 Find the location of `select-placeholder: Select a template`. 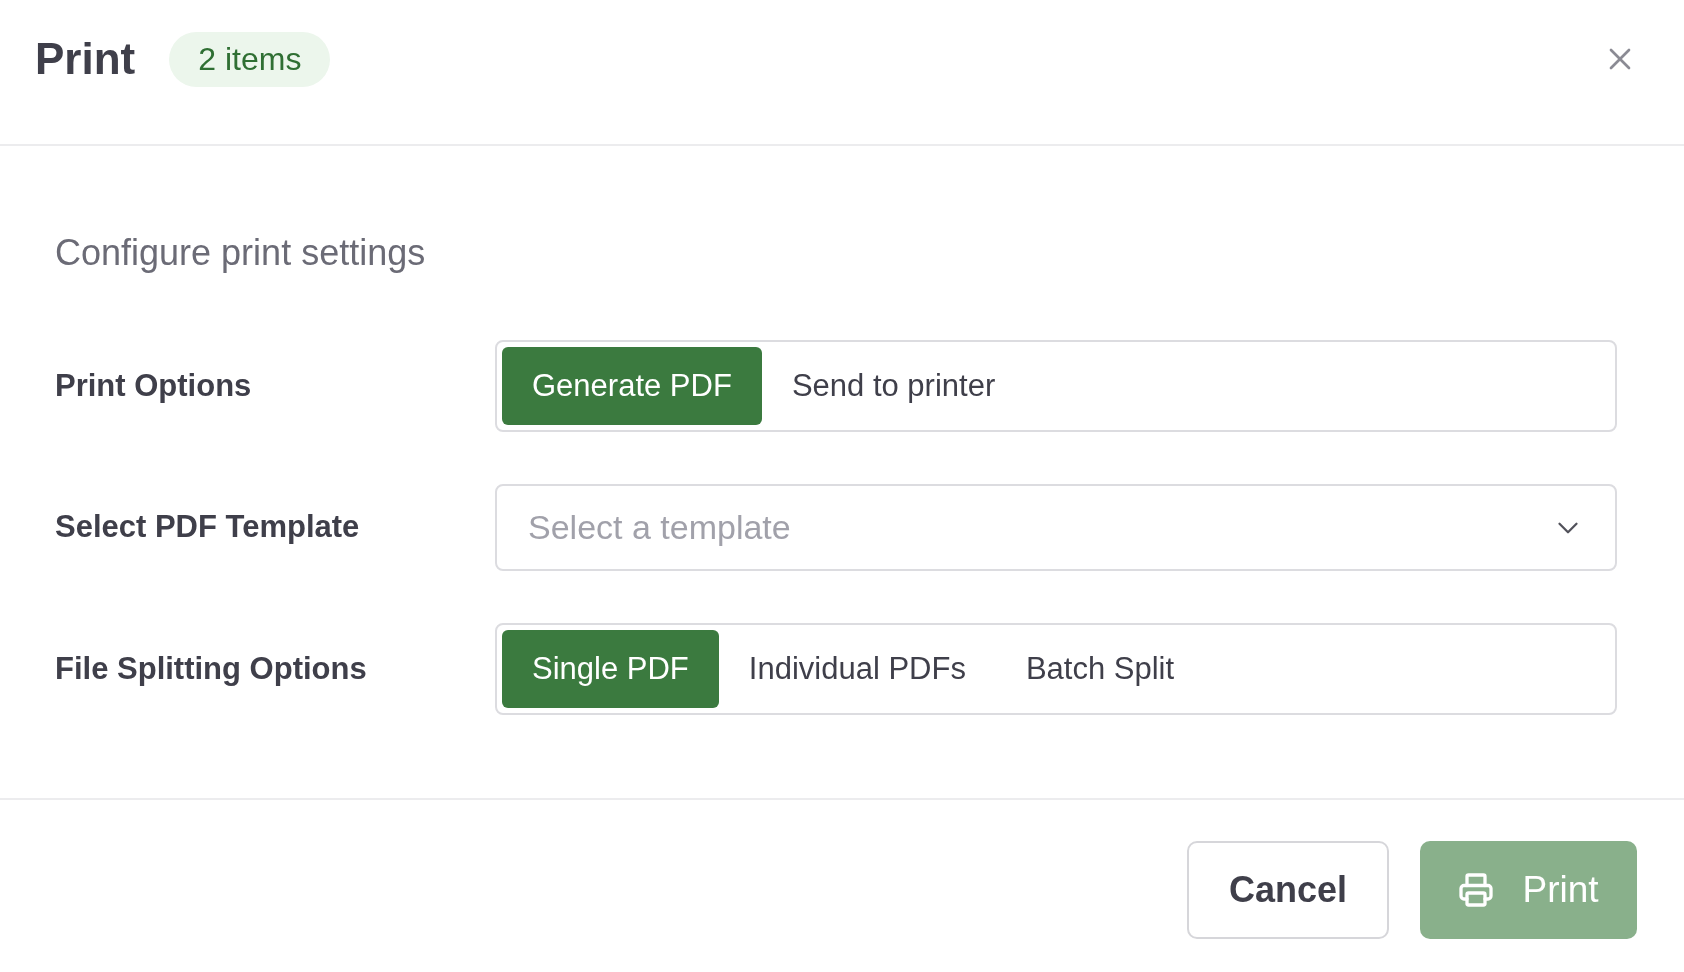

select-placeholder: Select a template is located at coordinates (659, 527).